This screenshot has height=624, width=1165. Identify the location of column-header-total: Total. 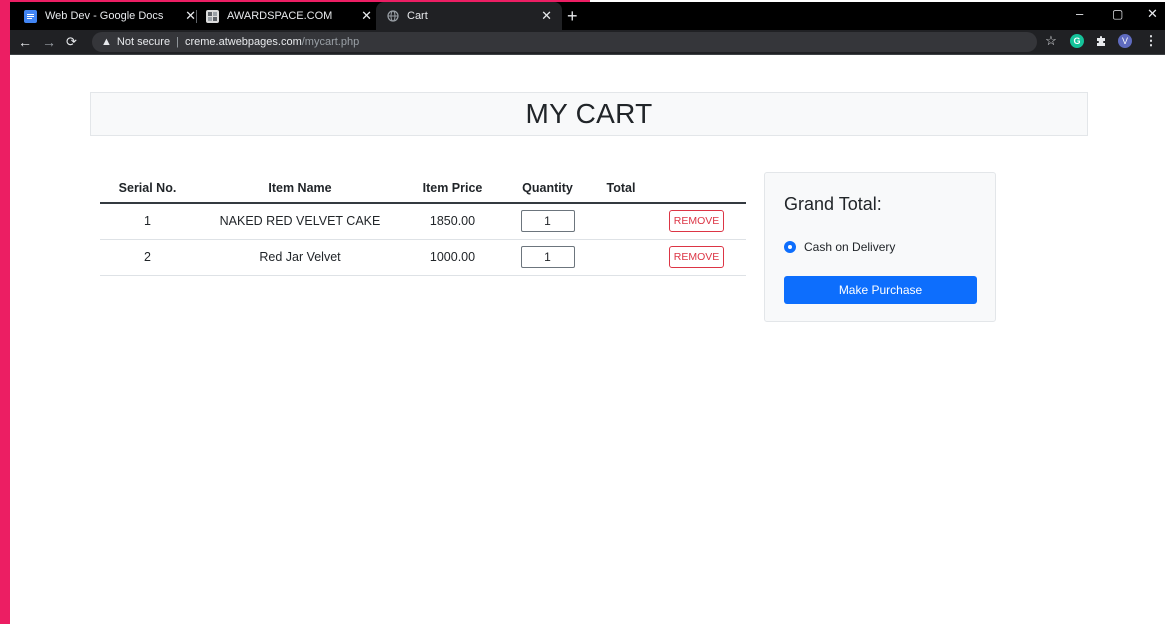
(621, 188).